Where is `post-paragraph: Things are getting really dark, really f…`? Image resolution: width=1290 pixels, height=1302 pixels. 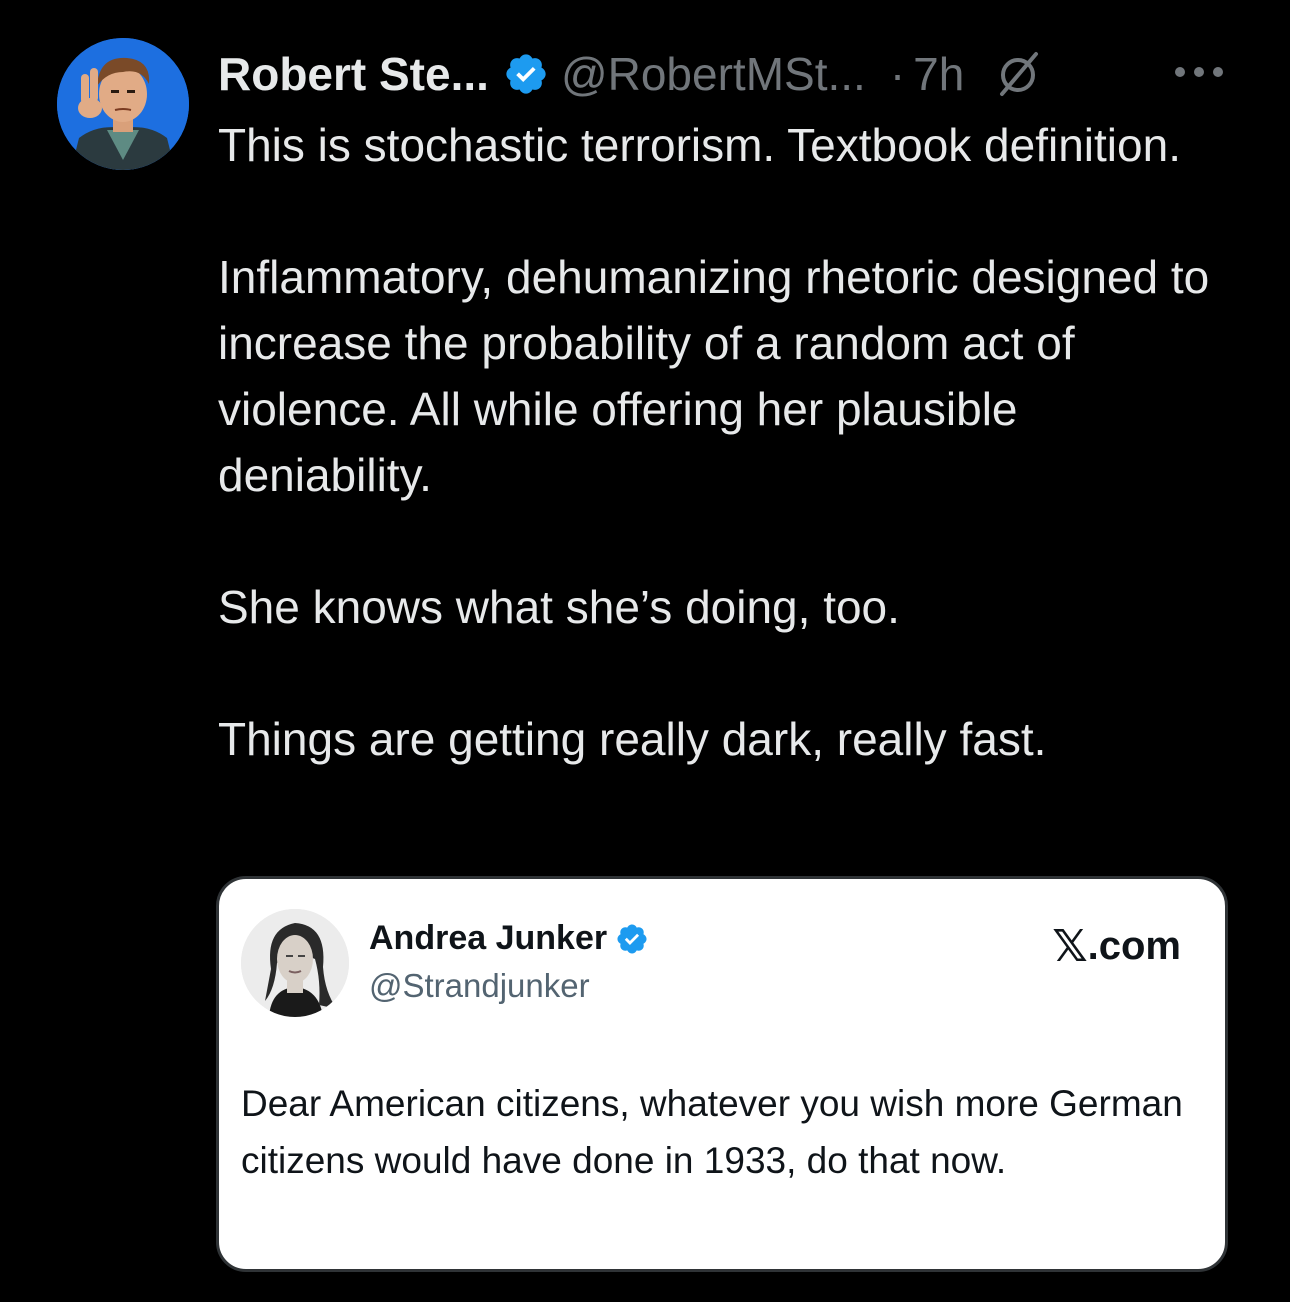 post-paragraph: Things are getting really dark, really f… is located at coordinates (632, 739).